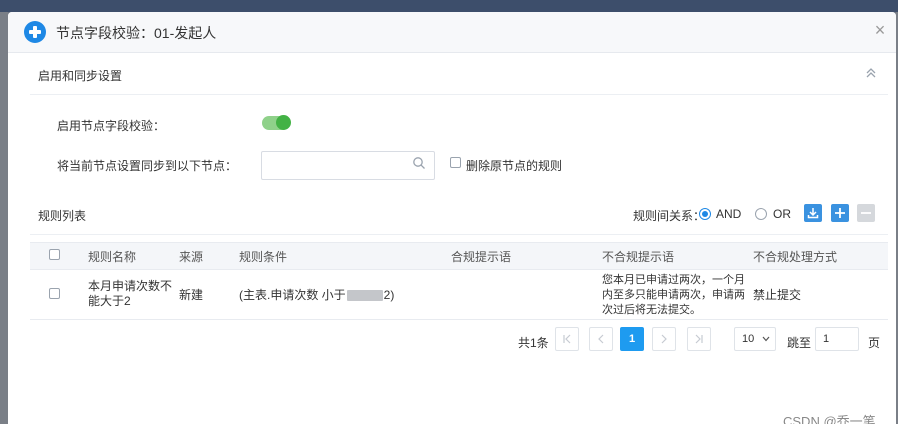 The image size is (898, 424). Describe the element at coordinates (109, 301) in the screenshot. I see `rule-name-line2: 能大于2` at that location.